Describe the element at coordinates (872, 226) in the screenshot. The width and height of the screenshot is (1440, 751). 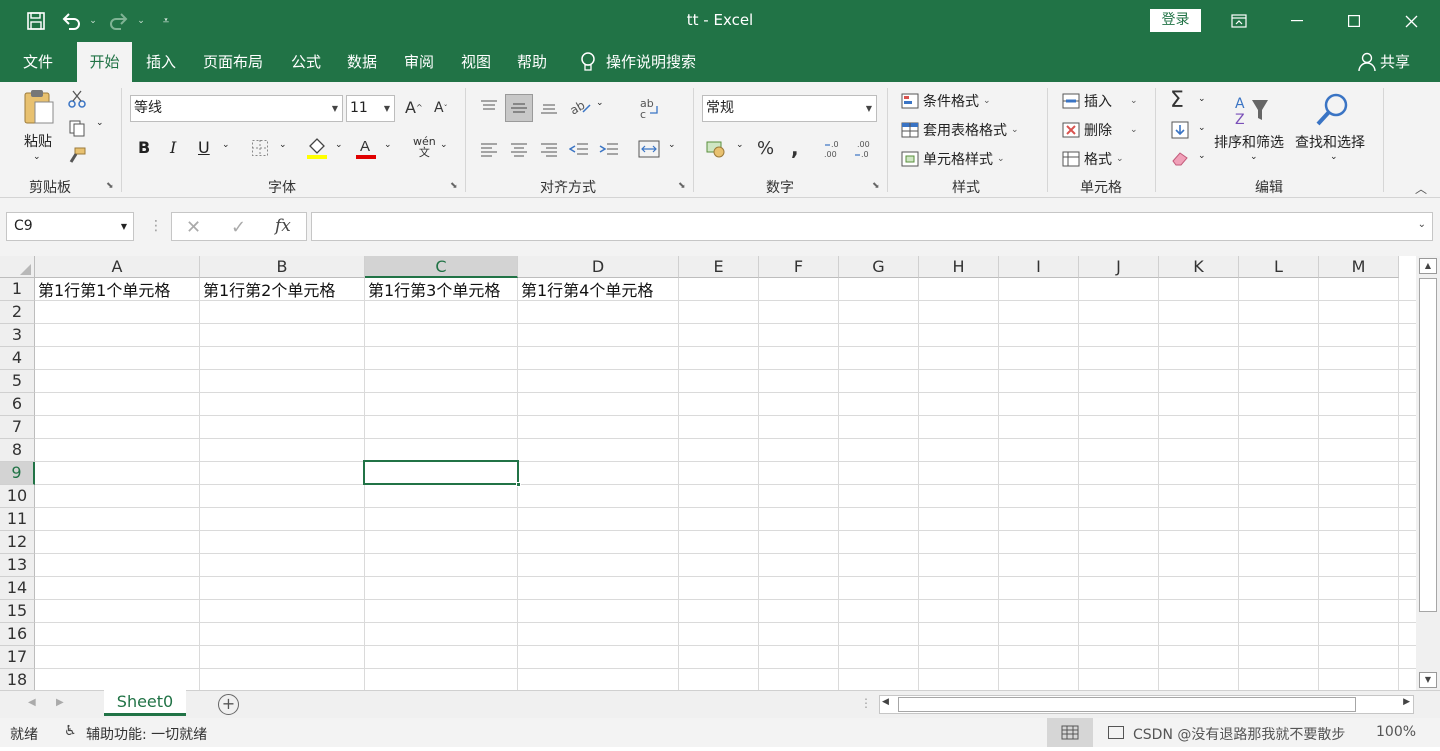
I see `formula-input: ⌄` at that location.